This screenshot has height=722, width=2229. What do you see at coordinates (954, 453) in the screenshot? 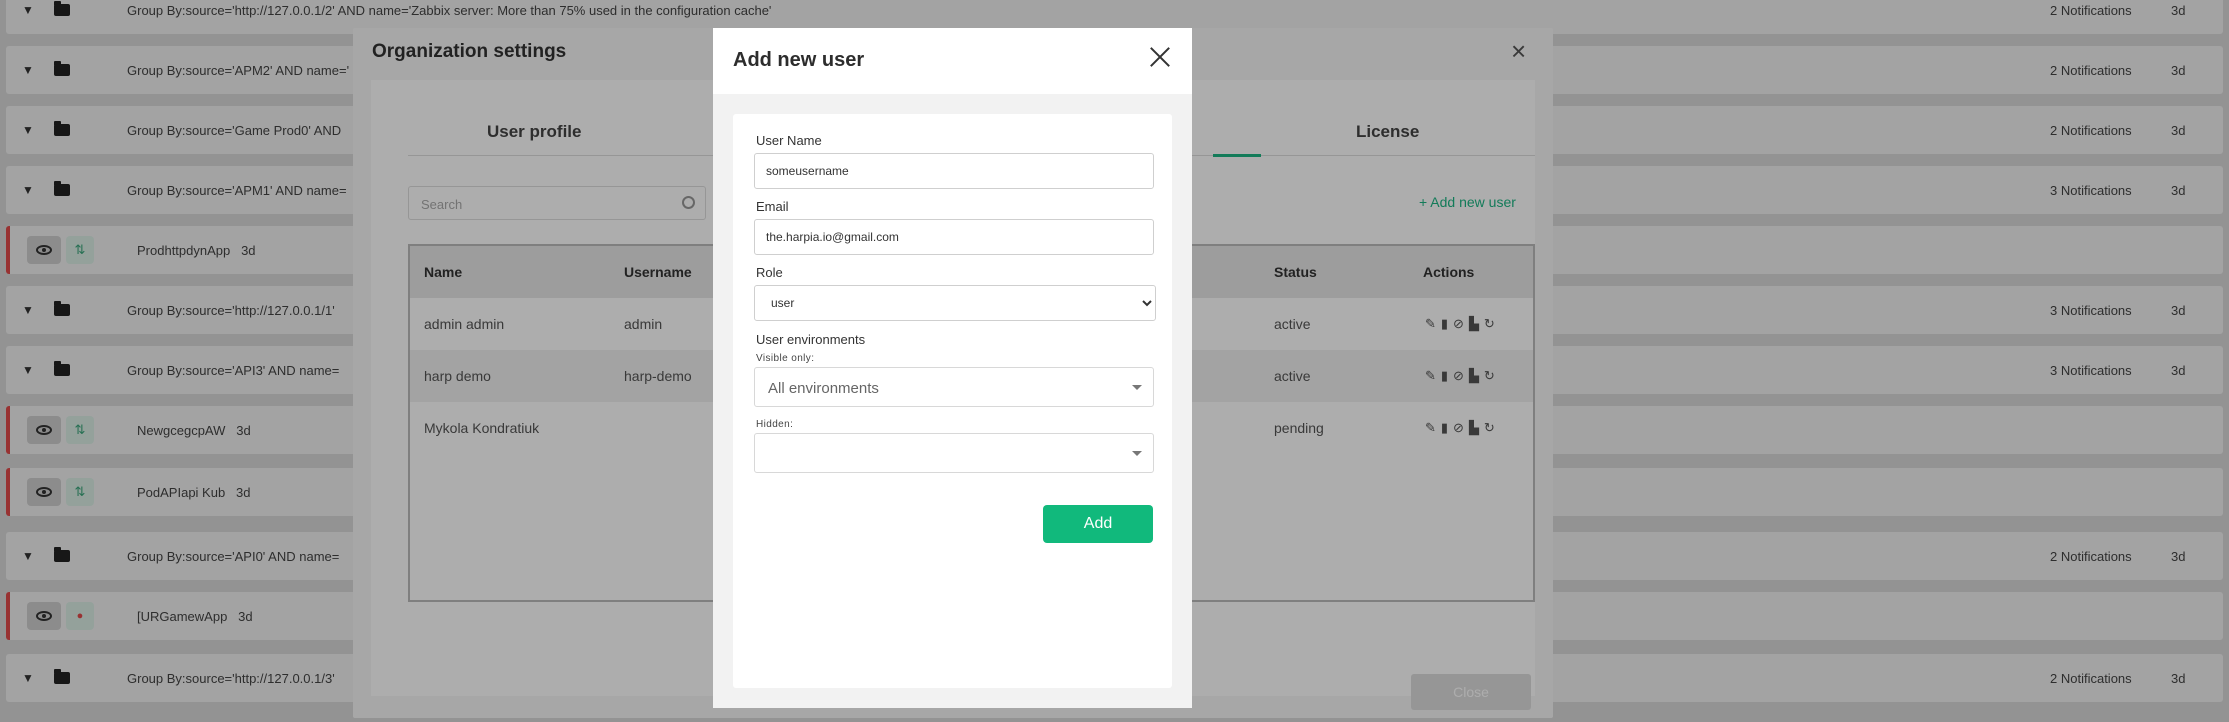
I see `hidden-environments-select` at bounding box center [954, 453].